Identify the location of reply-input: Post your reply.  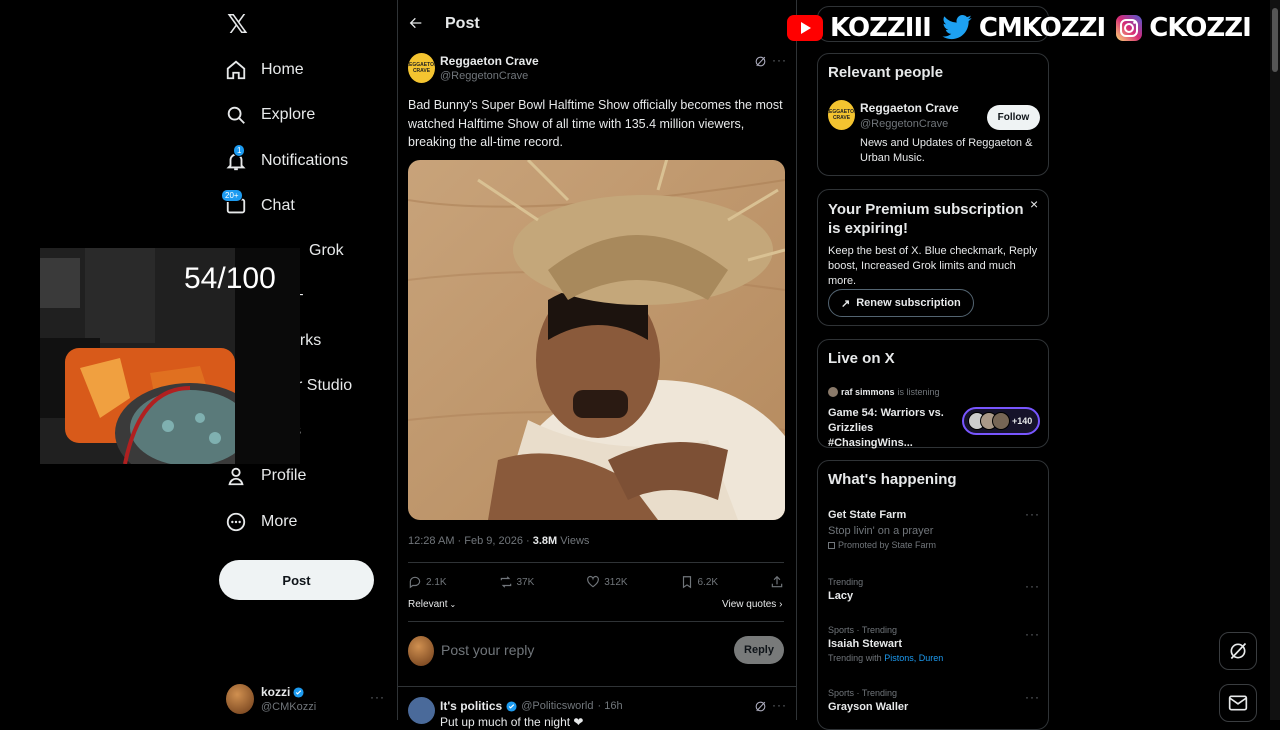
(487, 650).